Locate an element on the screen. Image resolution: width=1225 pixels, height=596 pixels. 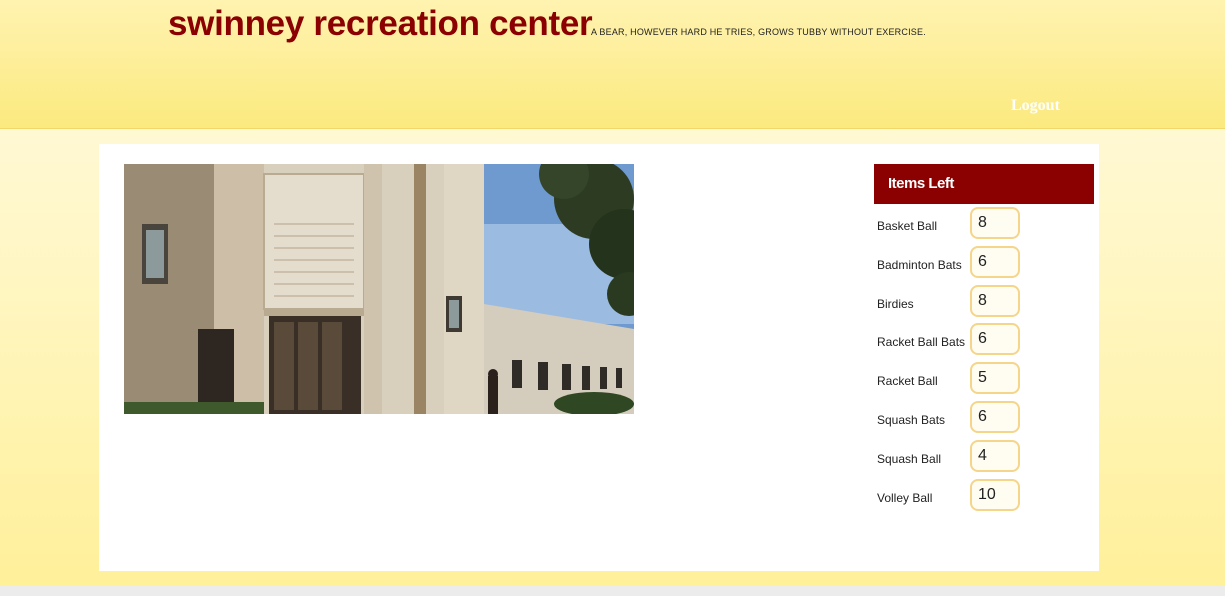
item-count-field: 10 is located at coordinates (995, 494).